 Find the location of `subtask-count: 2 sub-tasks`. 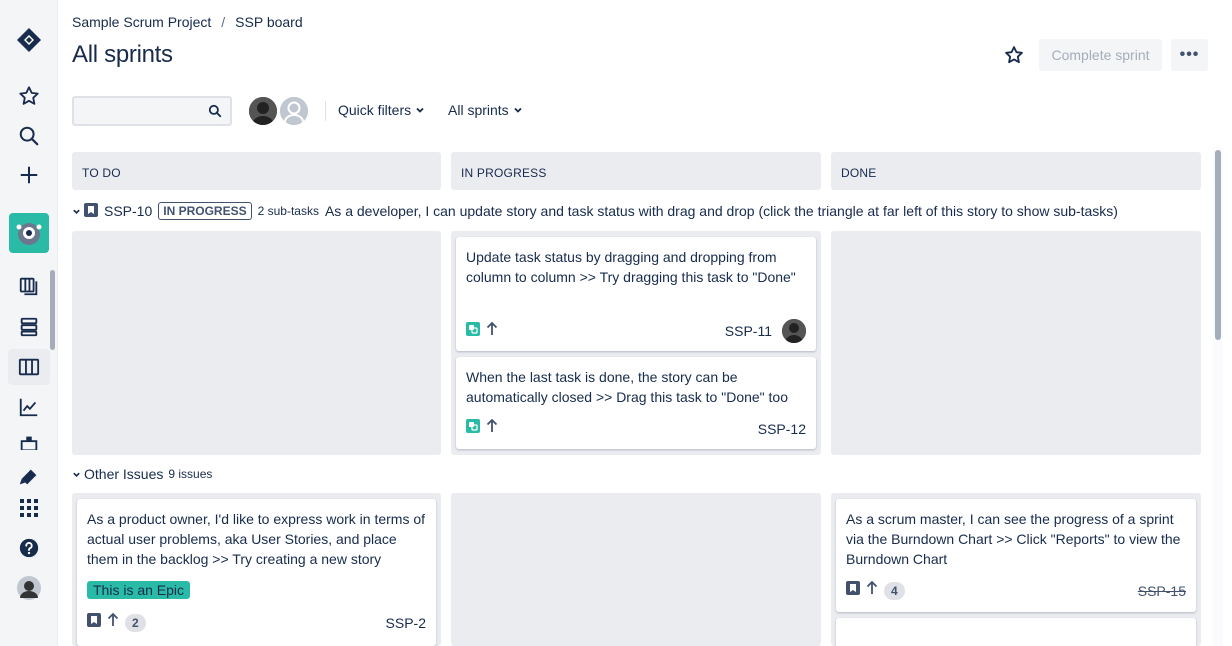

subtask-count: 2 sub-tasks is located at coordinates (288, 211).